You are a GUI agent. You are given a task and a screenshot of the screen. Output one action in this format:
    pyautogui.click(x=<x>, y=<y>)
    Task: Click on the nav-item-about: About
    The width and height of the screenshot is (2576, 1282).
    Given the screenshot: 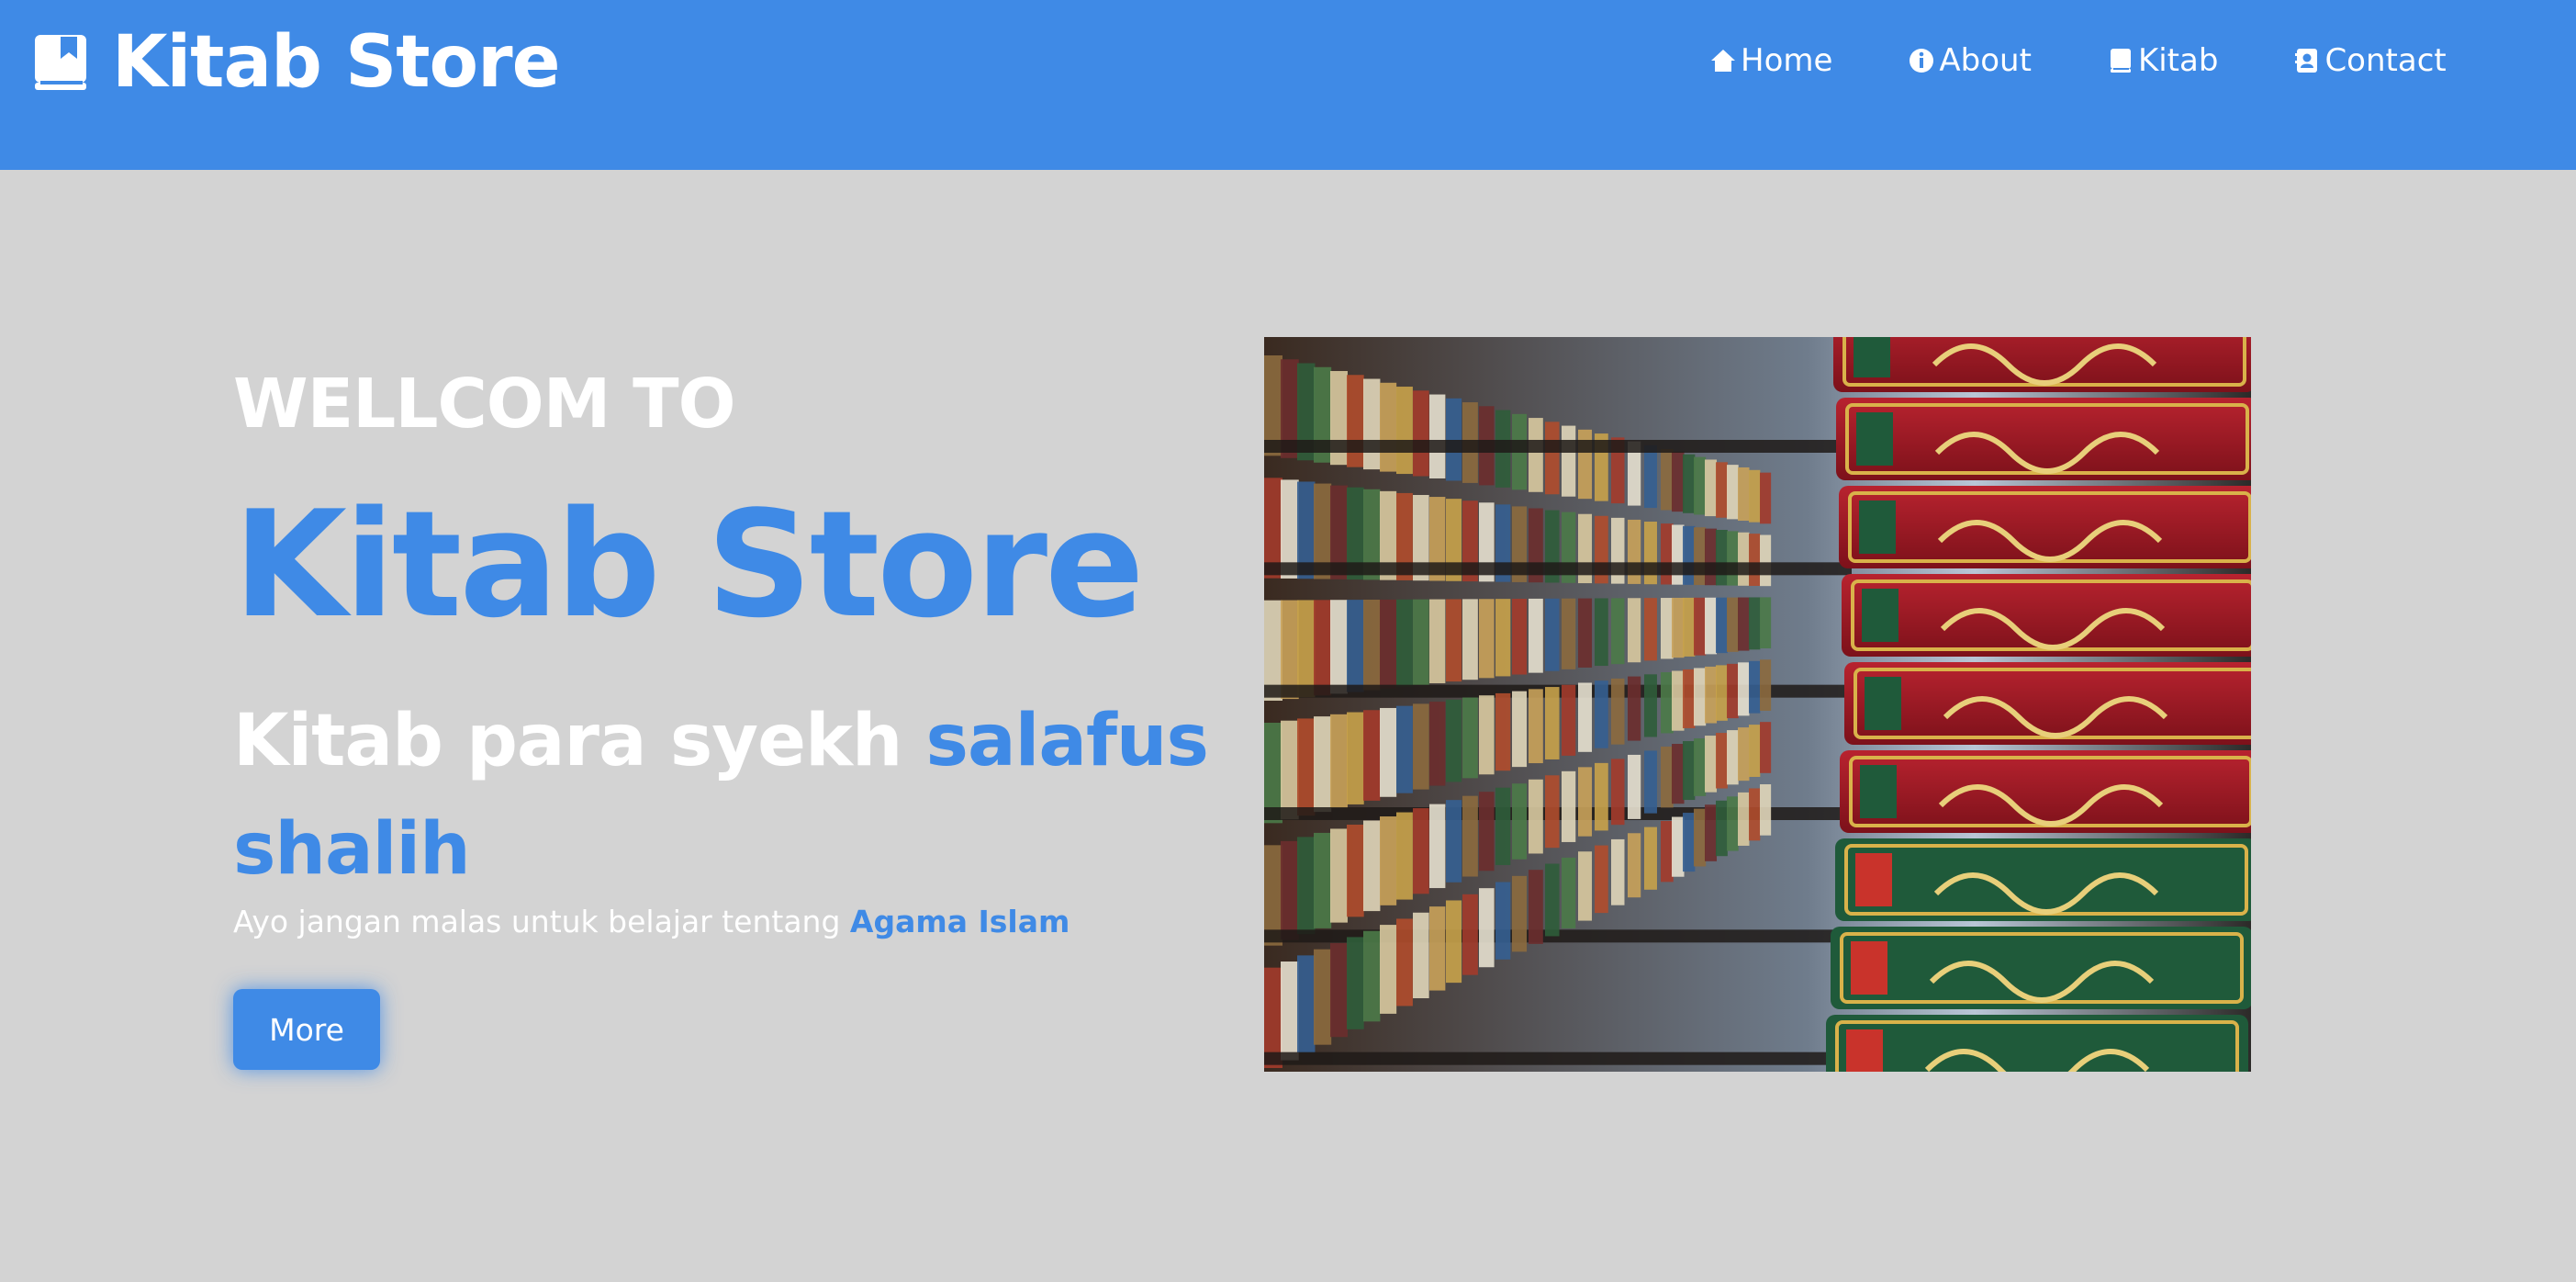 What is the action you would take?
    pyautogui.click(x=1970, y=60)
    